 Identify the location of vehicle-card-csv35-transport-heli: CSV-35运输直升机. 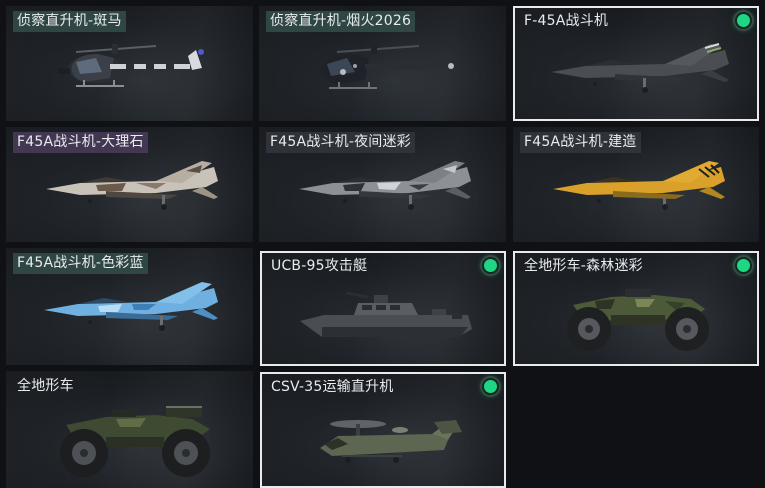
(383, 430).